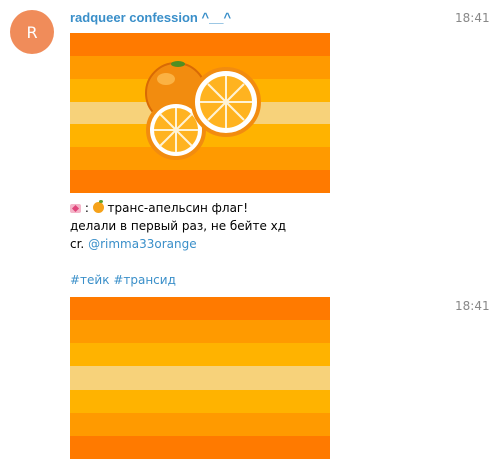  What do you see at coordinates (89, 280) in the screenshot?
I see `hashtag-take: #тейк` at bounding box center [89, 280].